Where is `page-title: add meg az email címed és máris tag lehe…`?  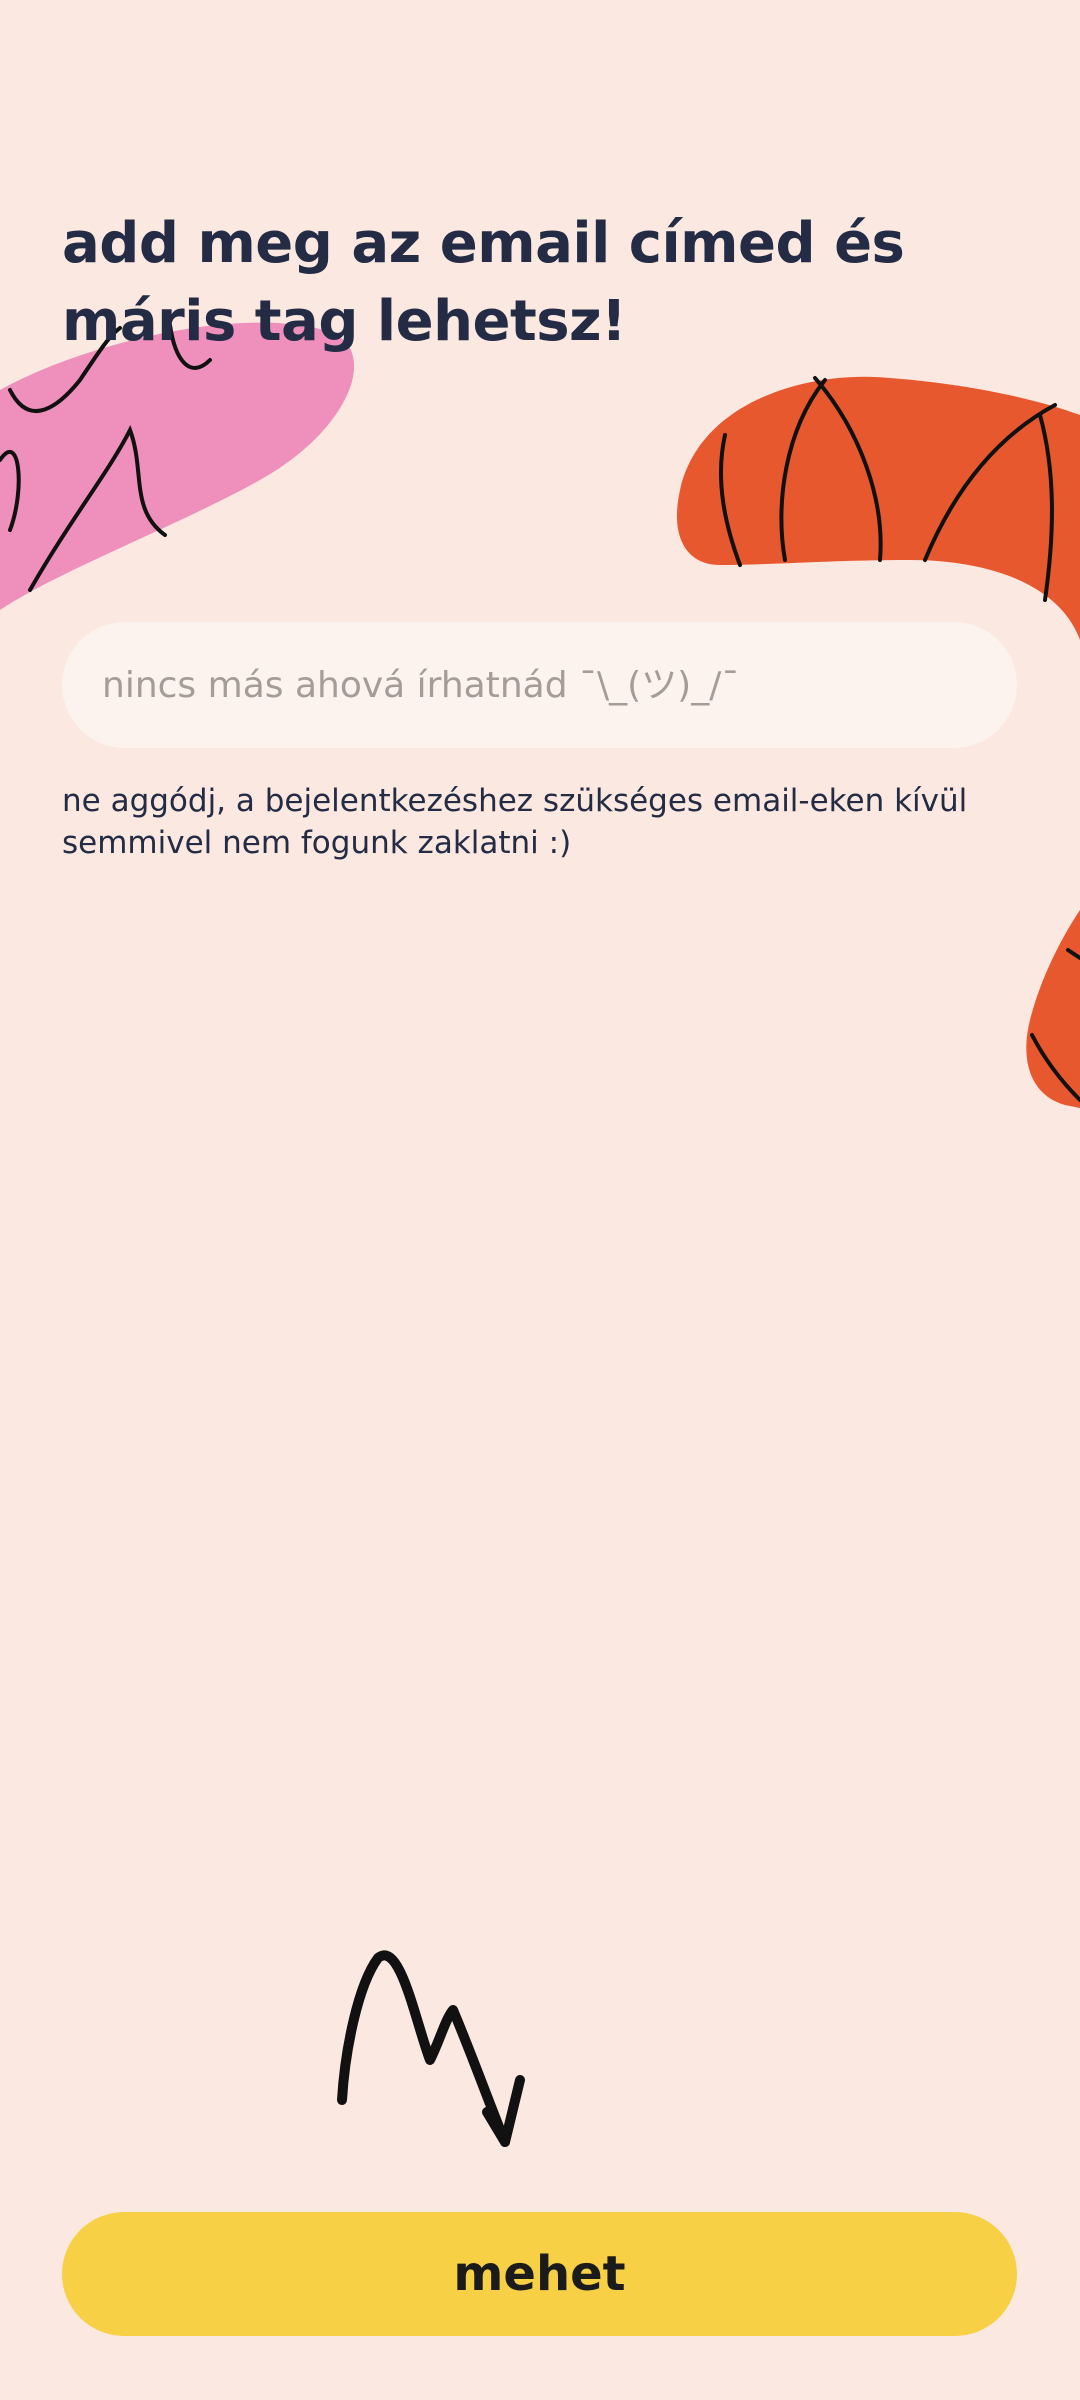
page-title: add meg az email címed és máris tag lehe… is located at coordinates (483, 282).